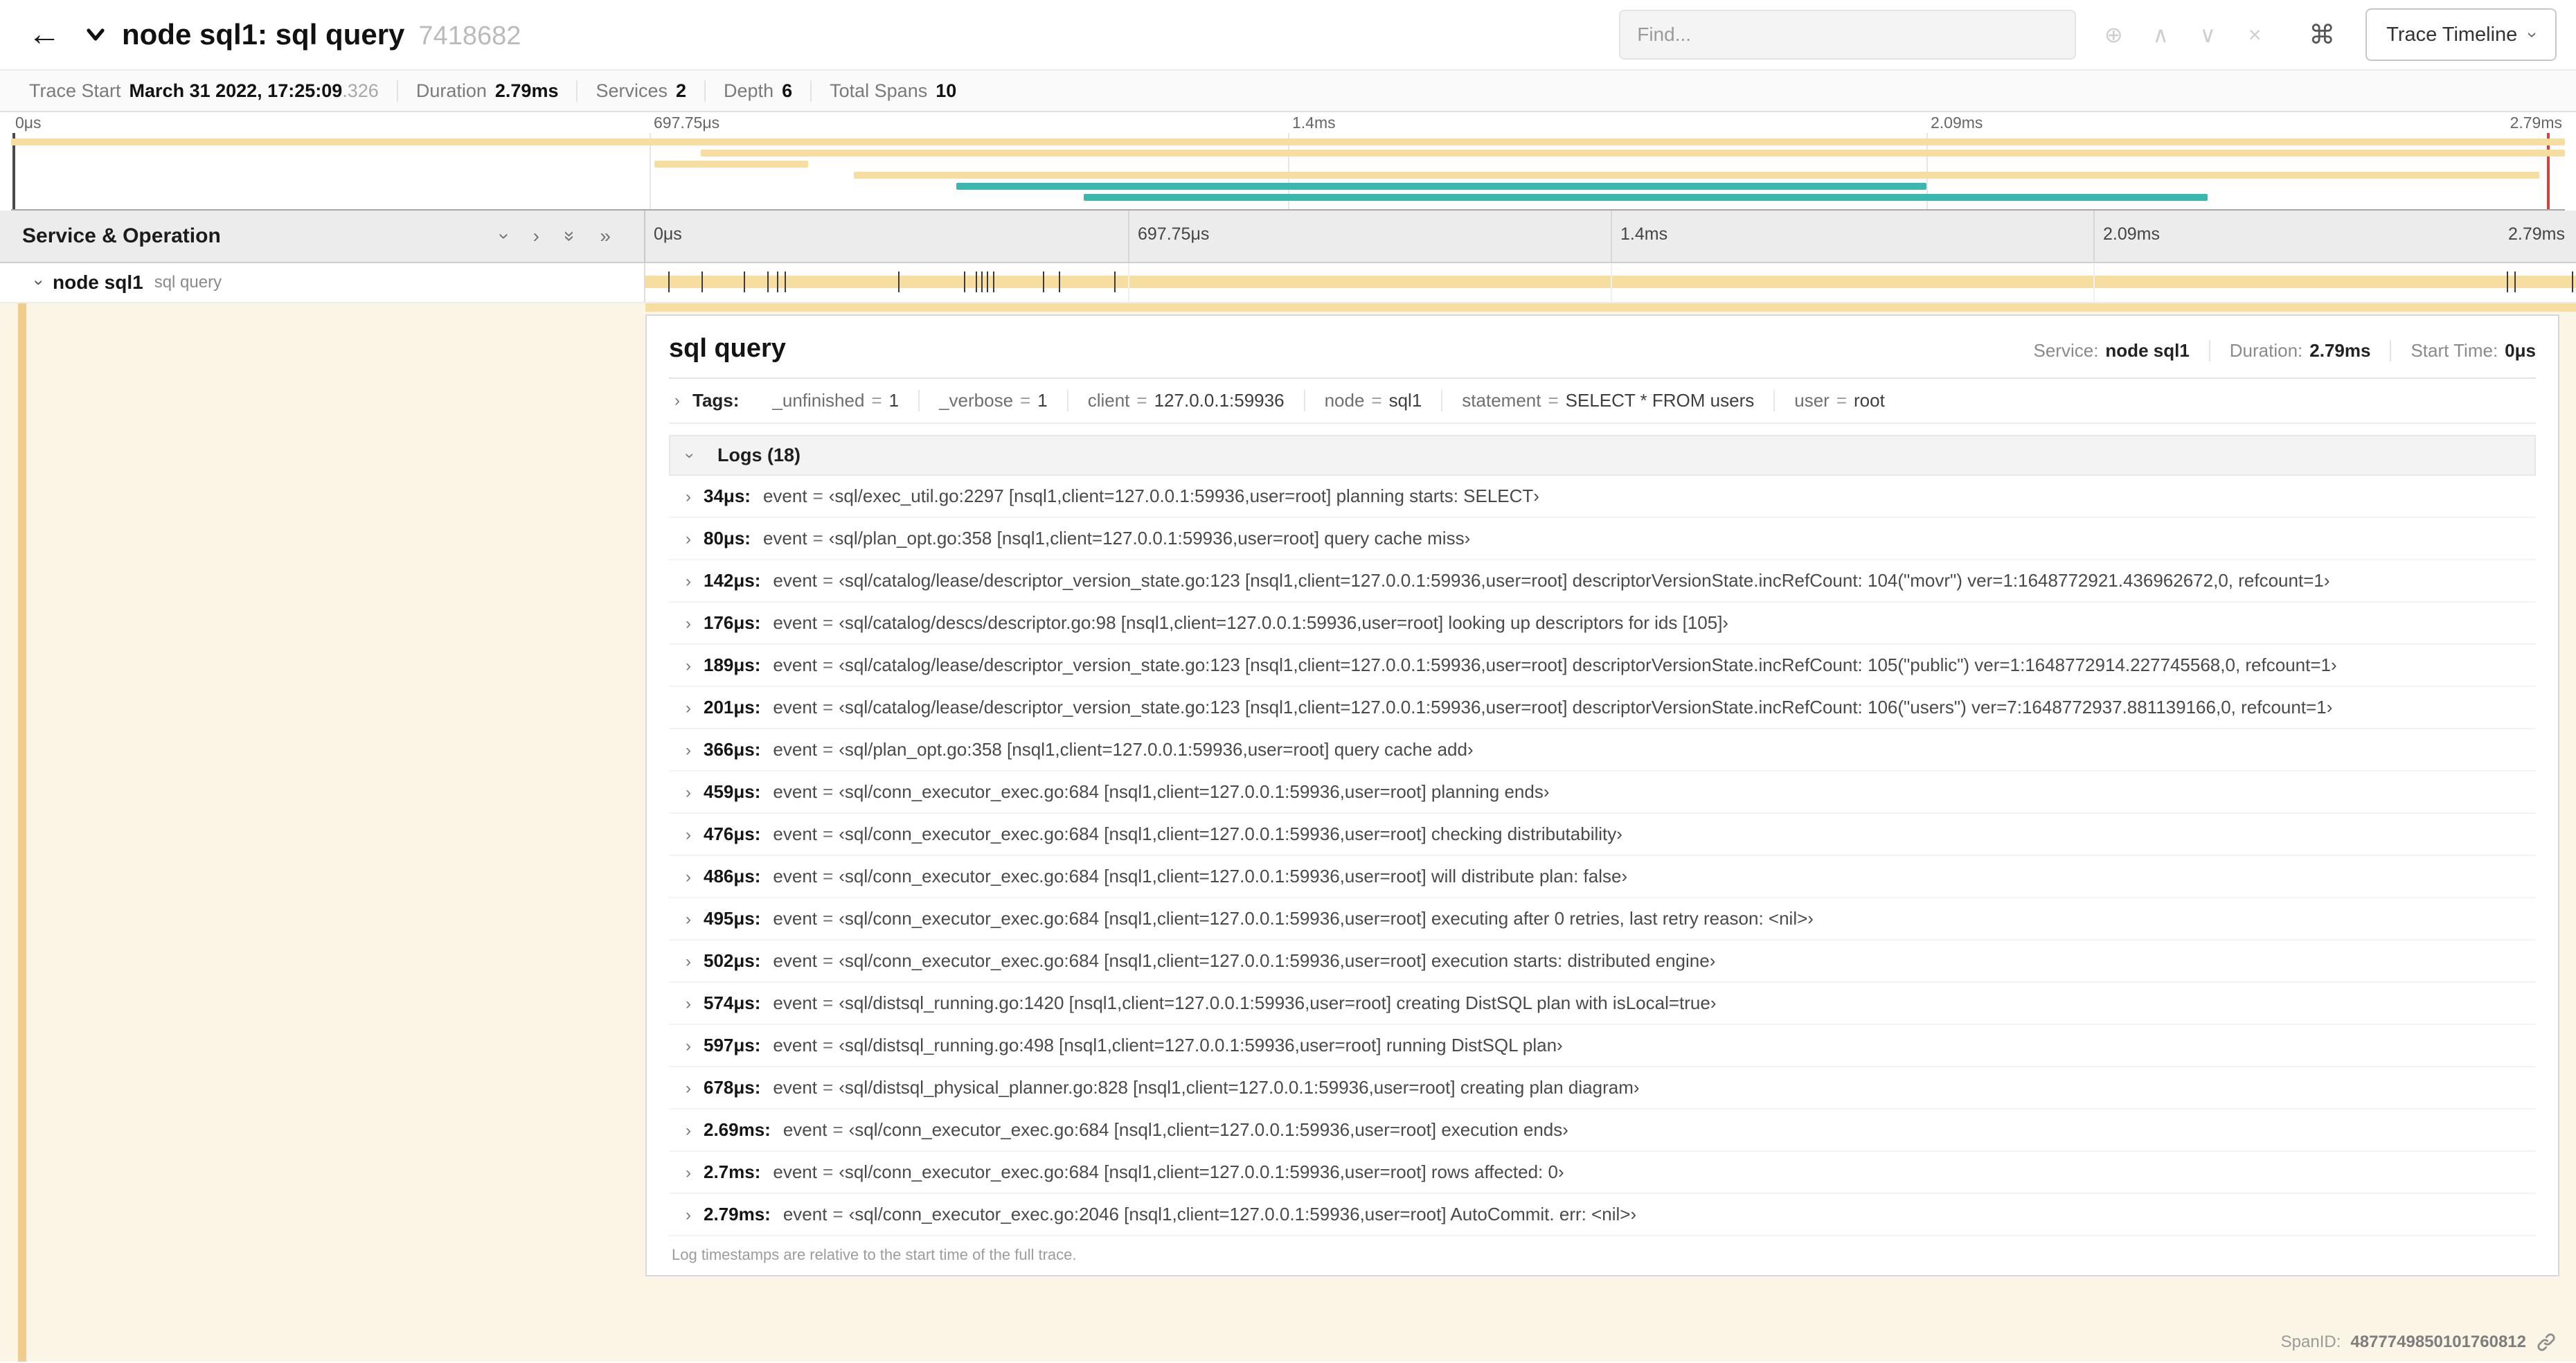  What do you see at coordinates (2254, 35) in the screenshot?
I see `clear-find-icon: ×` at bounding box center [2254, 35].